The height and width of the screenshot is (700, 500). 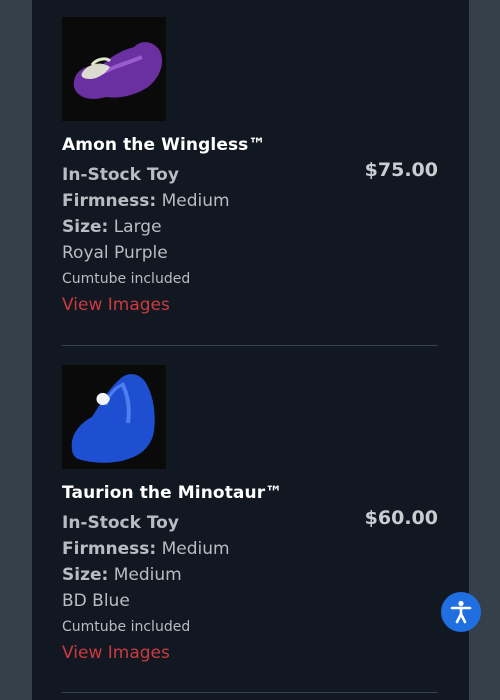 What do you see at coordinates (147, 575) in the screenshot?
I see `size-value: Medium` at bounding box center [147, 575].